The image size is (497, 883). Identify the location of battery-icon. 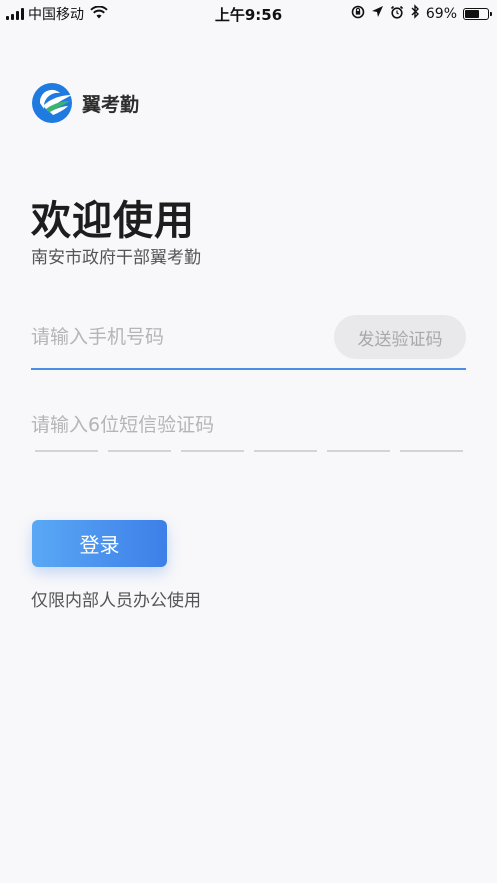
(477, 13).